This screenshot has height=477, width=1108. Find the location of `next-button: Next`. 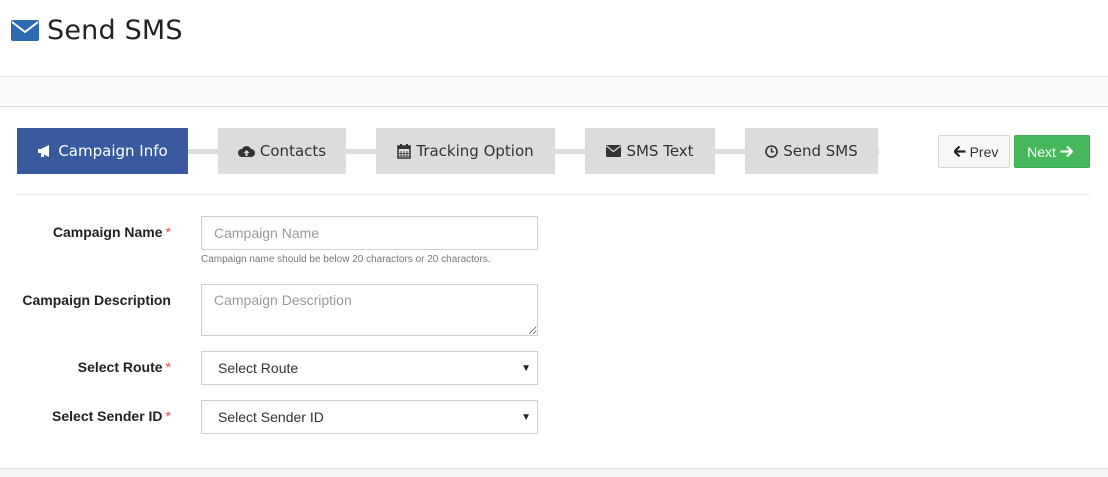

next-button: Next is located at coordinates (1052, 151).